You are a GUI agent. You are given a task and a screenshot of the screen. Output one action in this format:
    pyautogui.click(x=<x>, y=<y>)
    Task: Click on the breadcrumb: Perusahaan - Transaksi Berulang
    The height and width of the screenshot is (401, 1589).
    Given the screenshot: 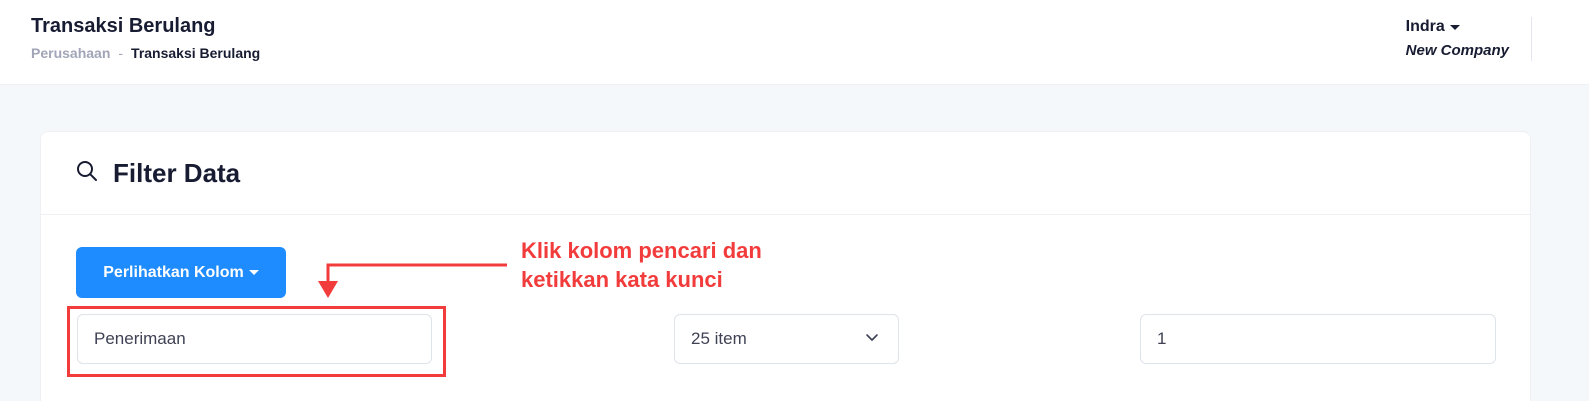 What is the action you would take?
    pyautogui.click(x=145, y=53)
    